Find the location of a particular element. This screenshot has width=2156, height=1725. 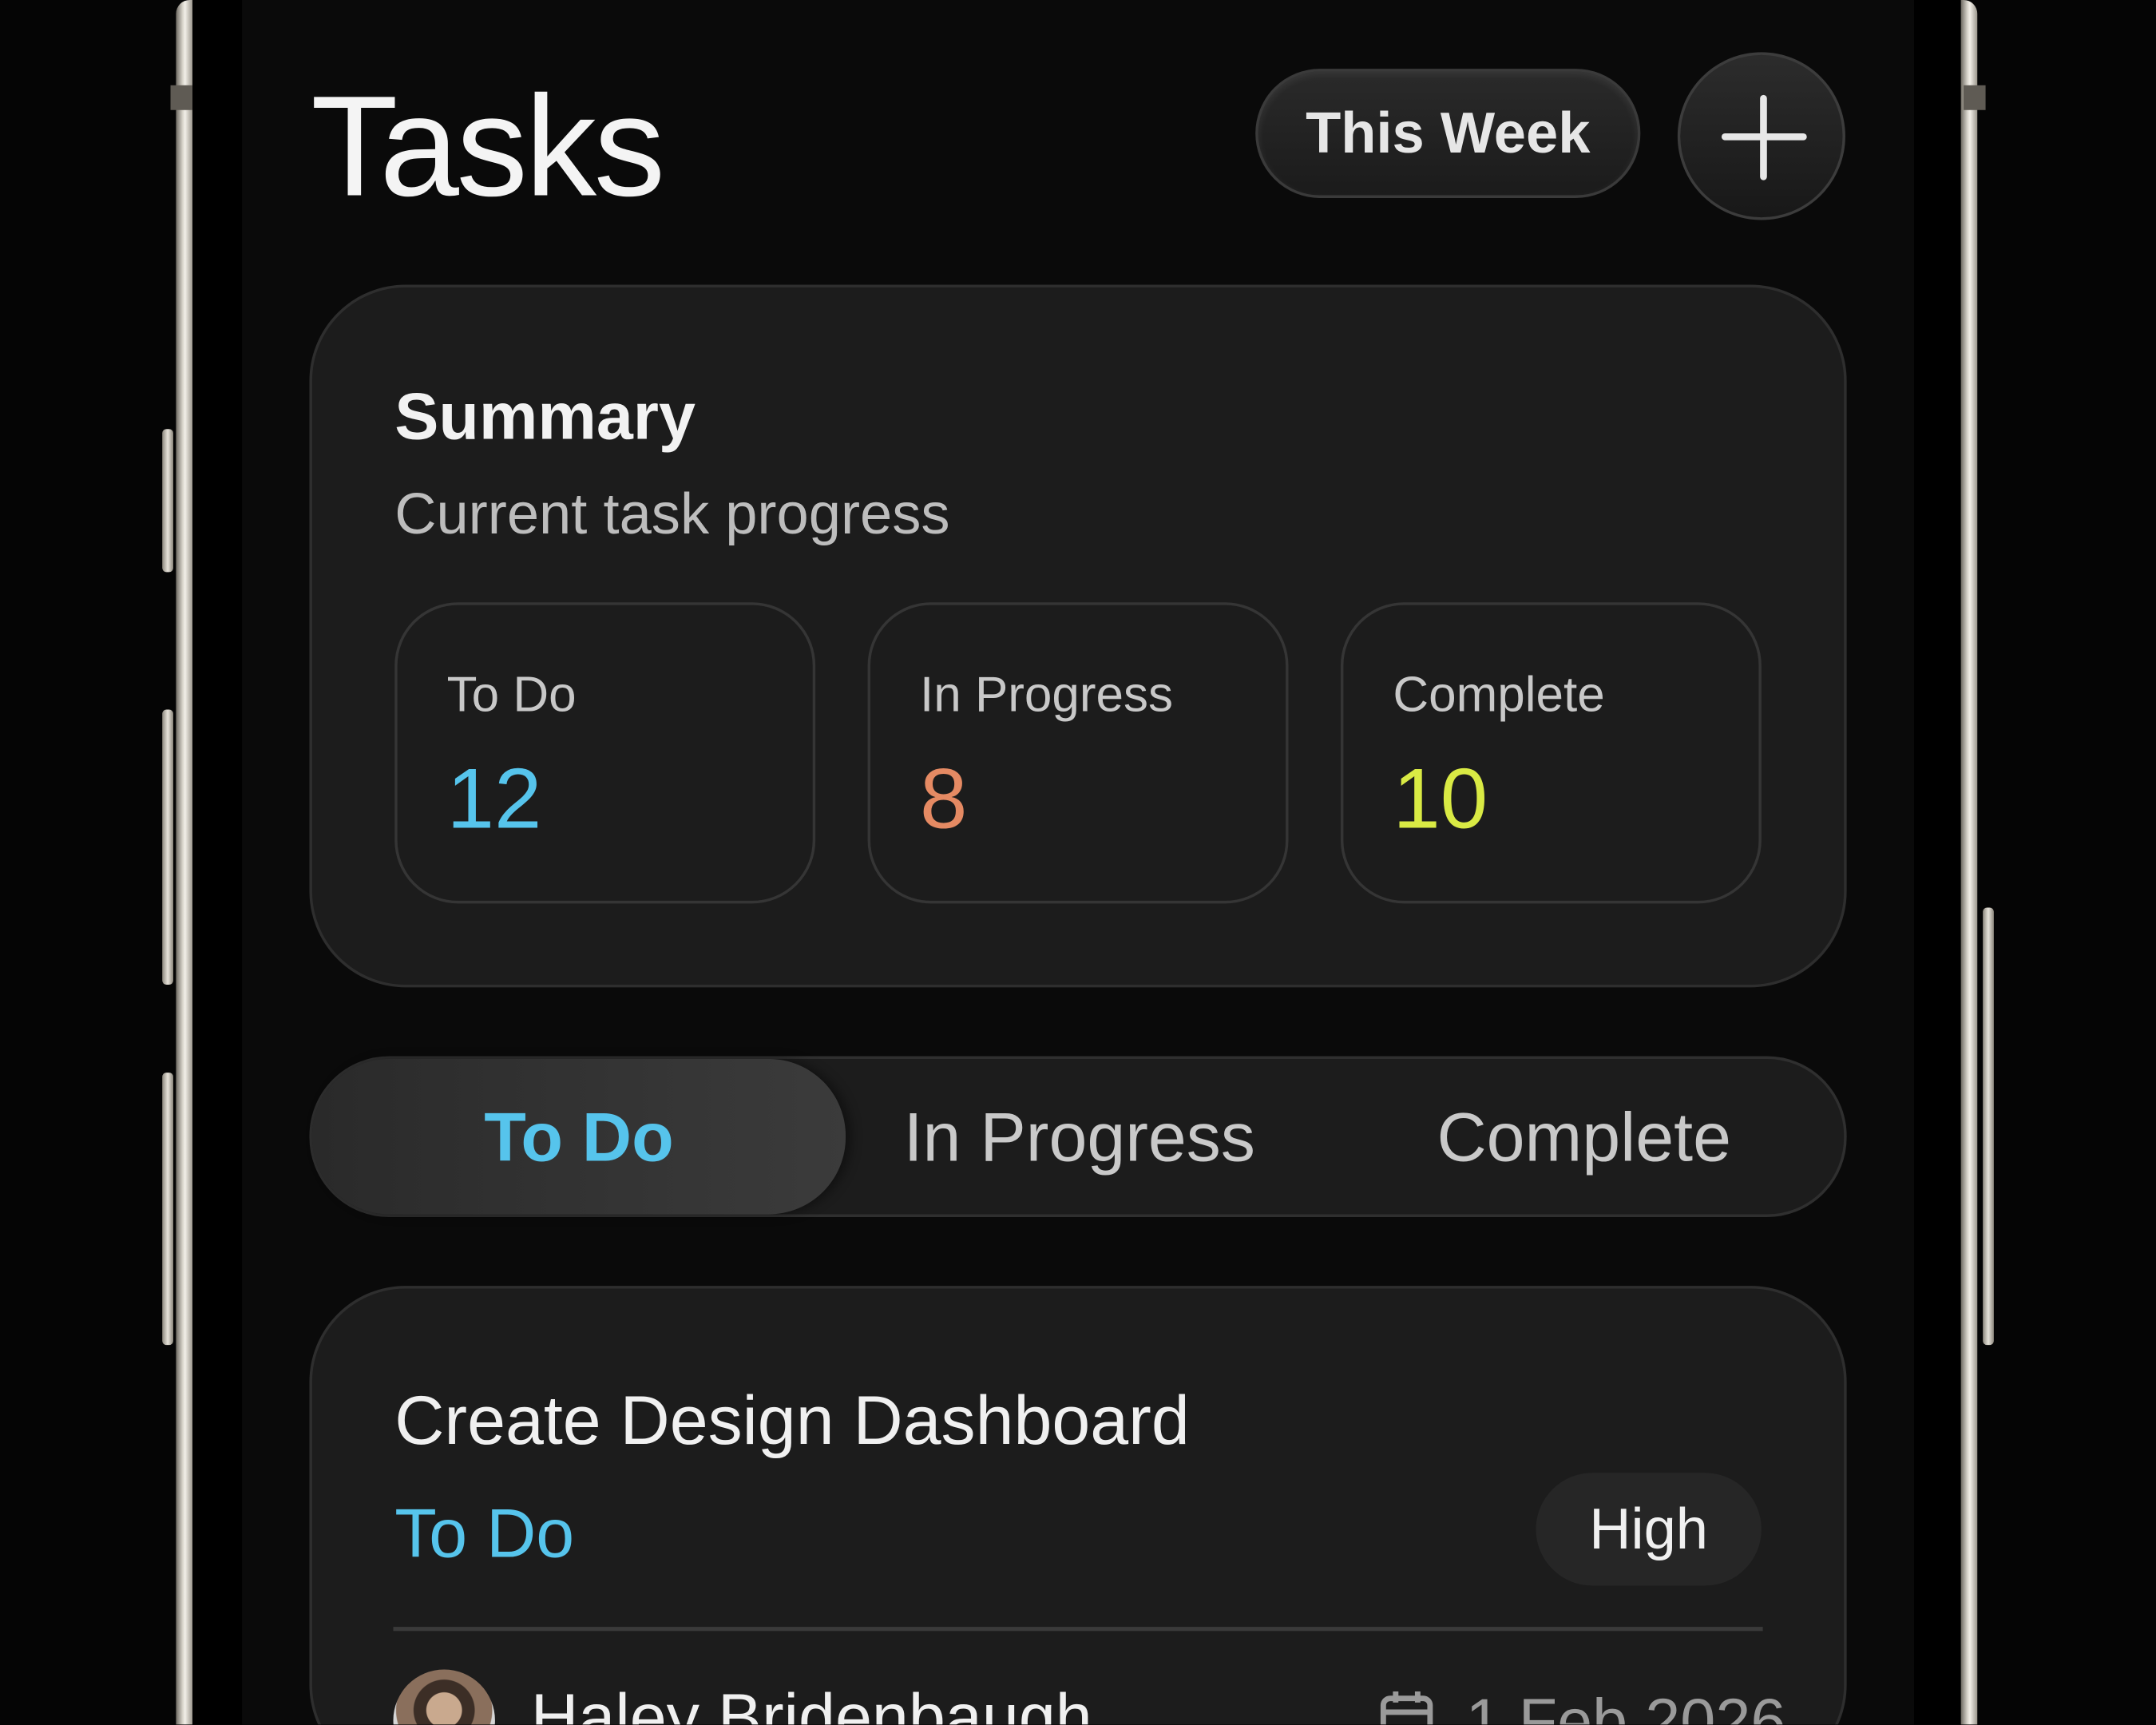

stat-value: 8 is located at coordinates (944, 799).